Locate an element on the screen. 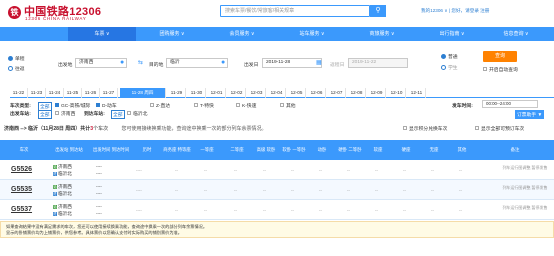 The image size is (554, 256). train-code: G5526 is located at coordinates (21, 169).